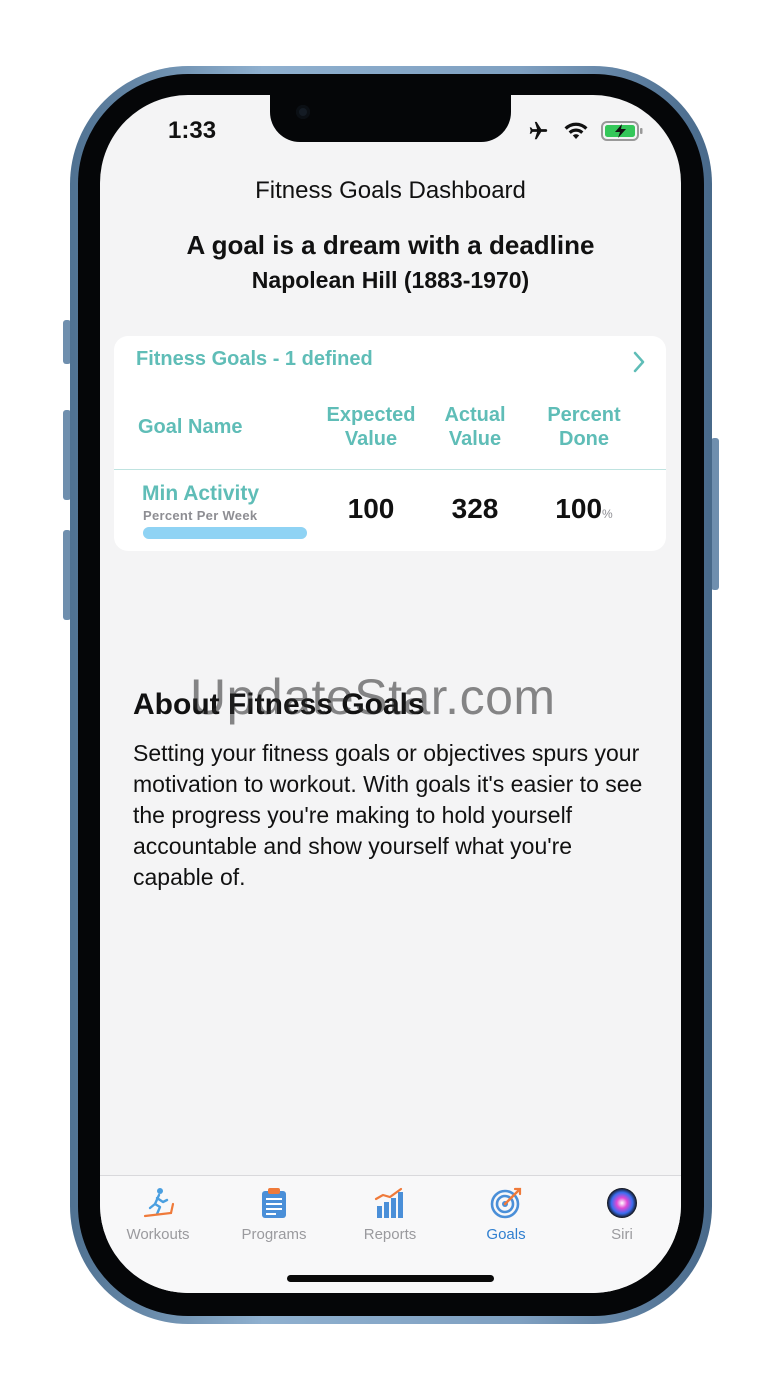 This screenshot has height=1387, width=780. Describe the element at coordinates (576, 130) in the screenshot. I see `wifi-icon` at that location.